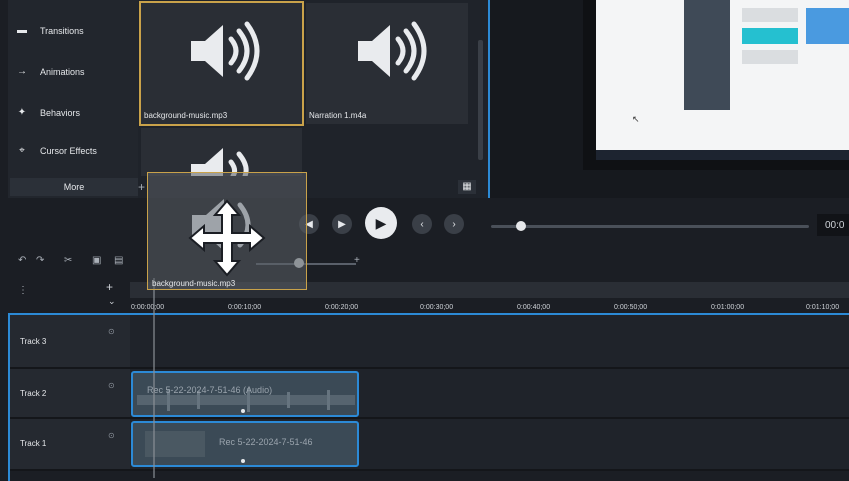 The image size is (849, 481). Describe the element at coordinates (437, 307) in the screenshot. I see `ruler-label: 0:00:30;00` at that location.